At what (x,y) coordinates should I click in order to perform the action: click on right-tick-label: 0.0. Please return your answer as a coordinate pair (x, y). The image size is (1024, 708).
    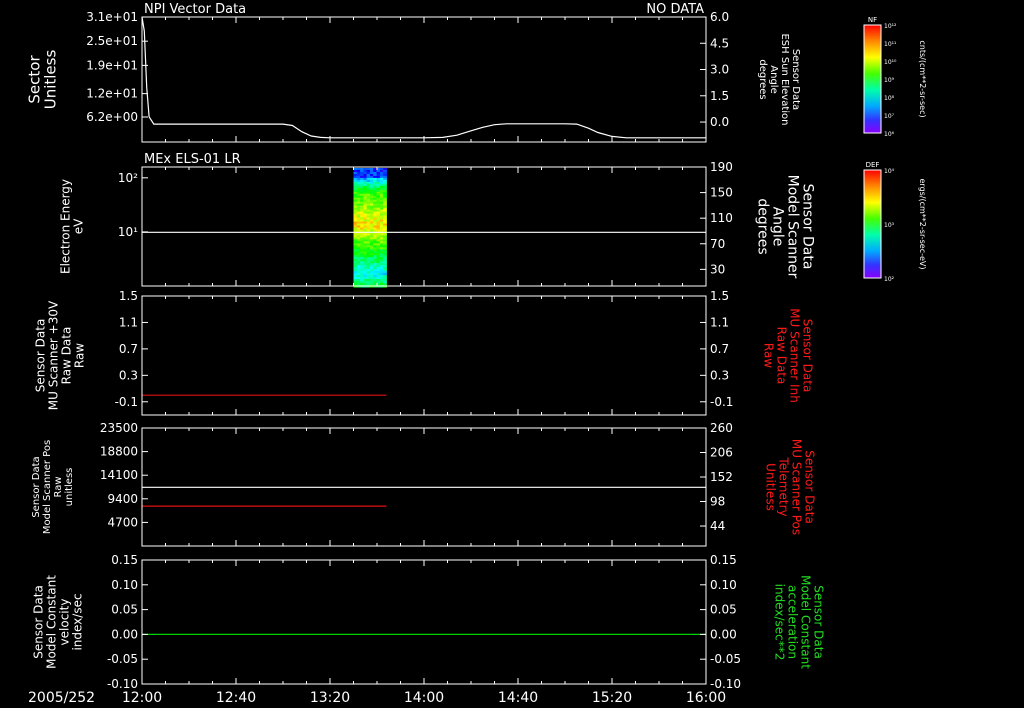
    Looking at the image, I should click on (719, 122).